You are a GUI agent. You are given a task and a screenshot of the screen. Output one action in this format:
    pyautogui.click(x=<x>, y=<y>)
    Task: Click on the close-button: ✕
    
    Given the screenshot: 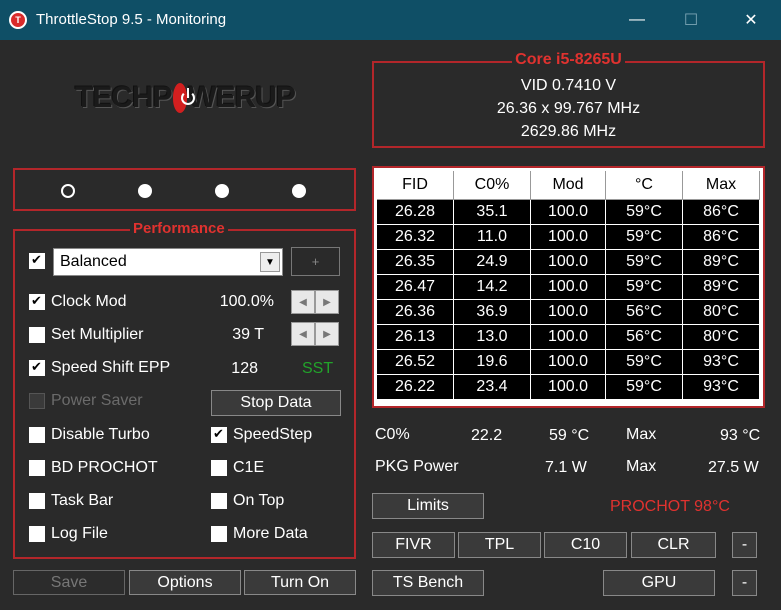 What is the action you would take?
    pyautogui.click(x=751, y=20)
    